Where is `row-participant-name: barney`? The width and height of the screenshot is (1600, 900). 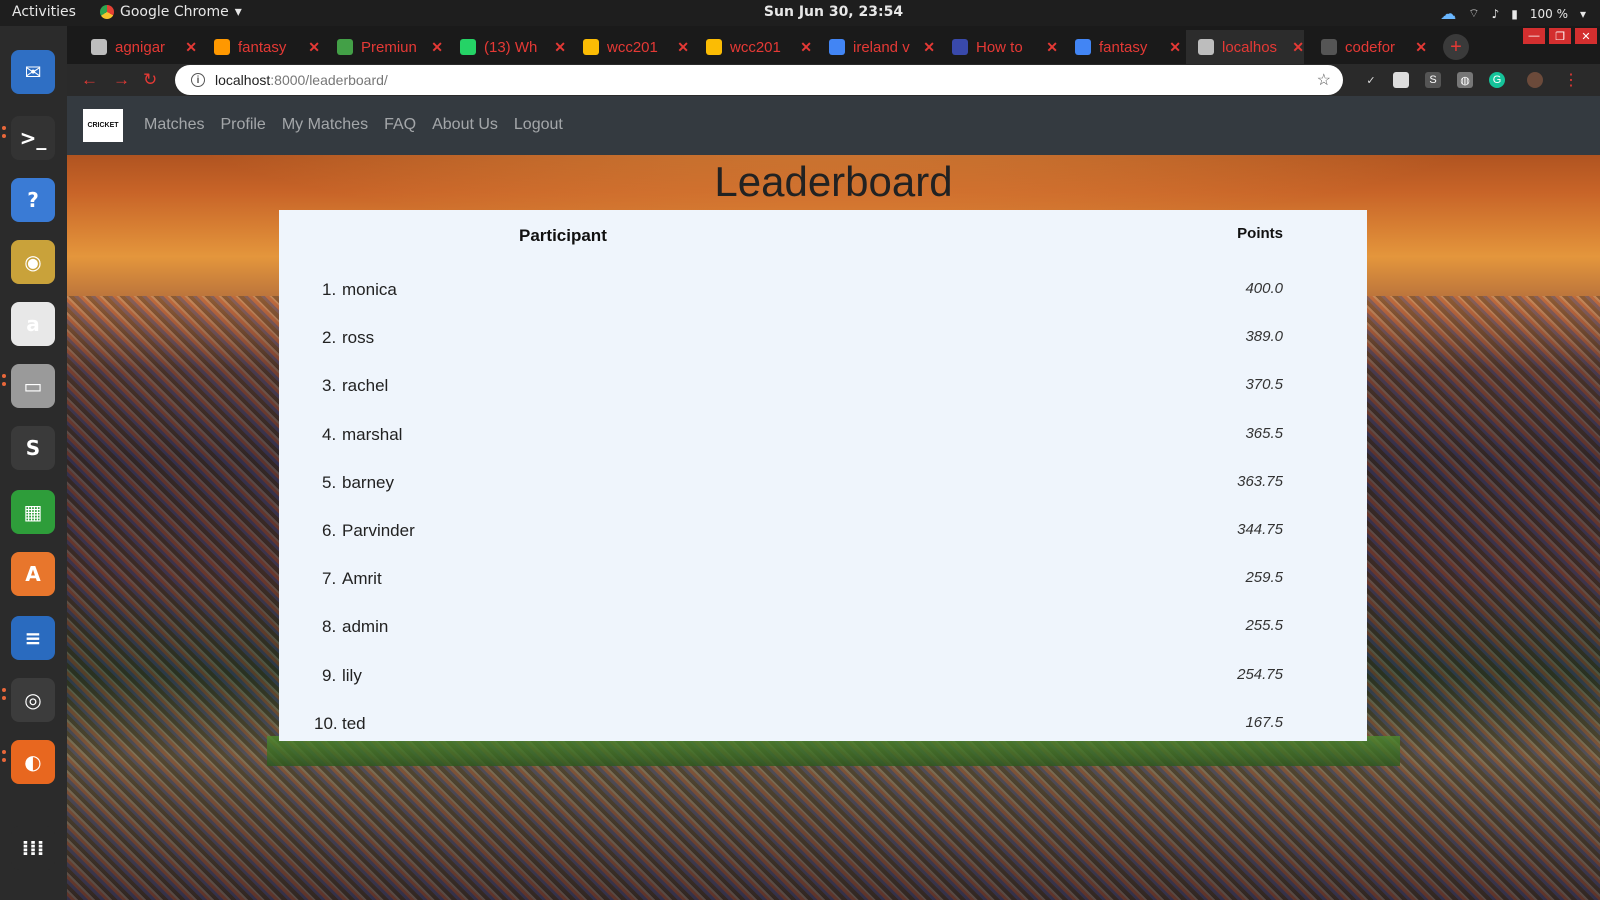
row-participant-name: barney is located at coordinates (368, 482).